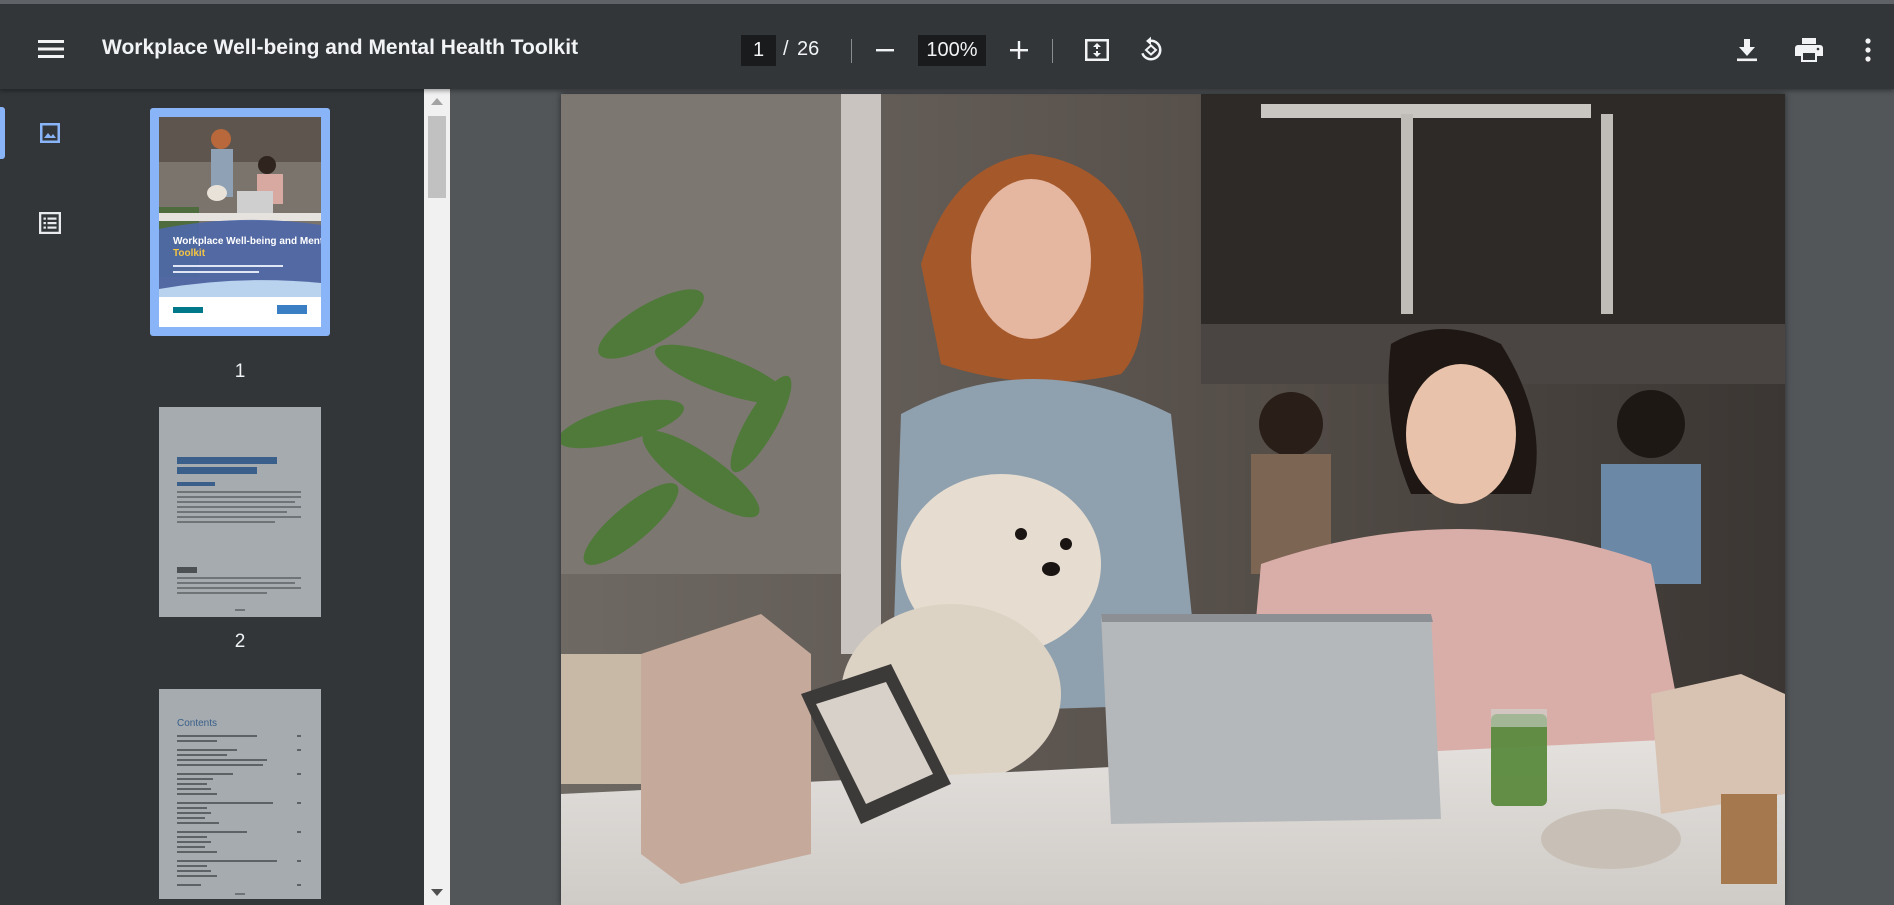 The width and height of the screenshot is (1894, 905). Describe the element at coordinates (240, 641) in the screenshot. I see `thumbnail-page-number: 2` at that location.